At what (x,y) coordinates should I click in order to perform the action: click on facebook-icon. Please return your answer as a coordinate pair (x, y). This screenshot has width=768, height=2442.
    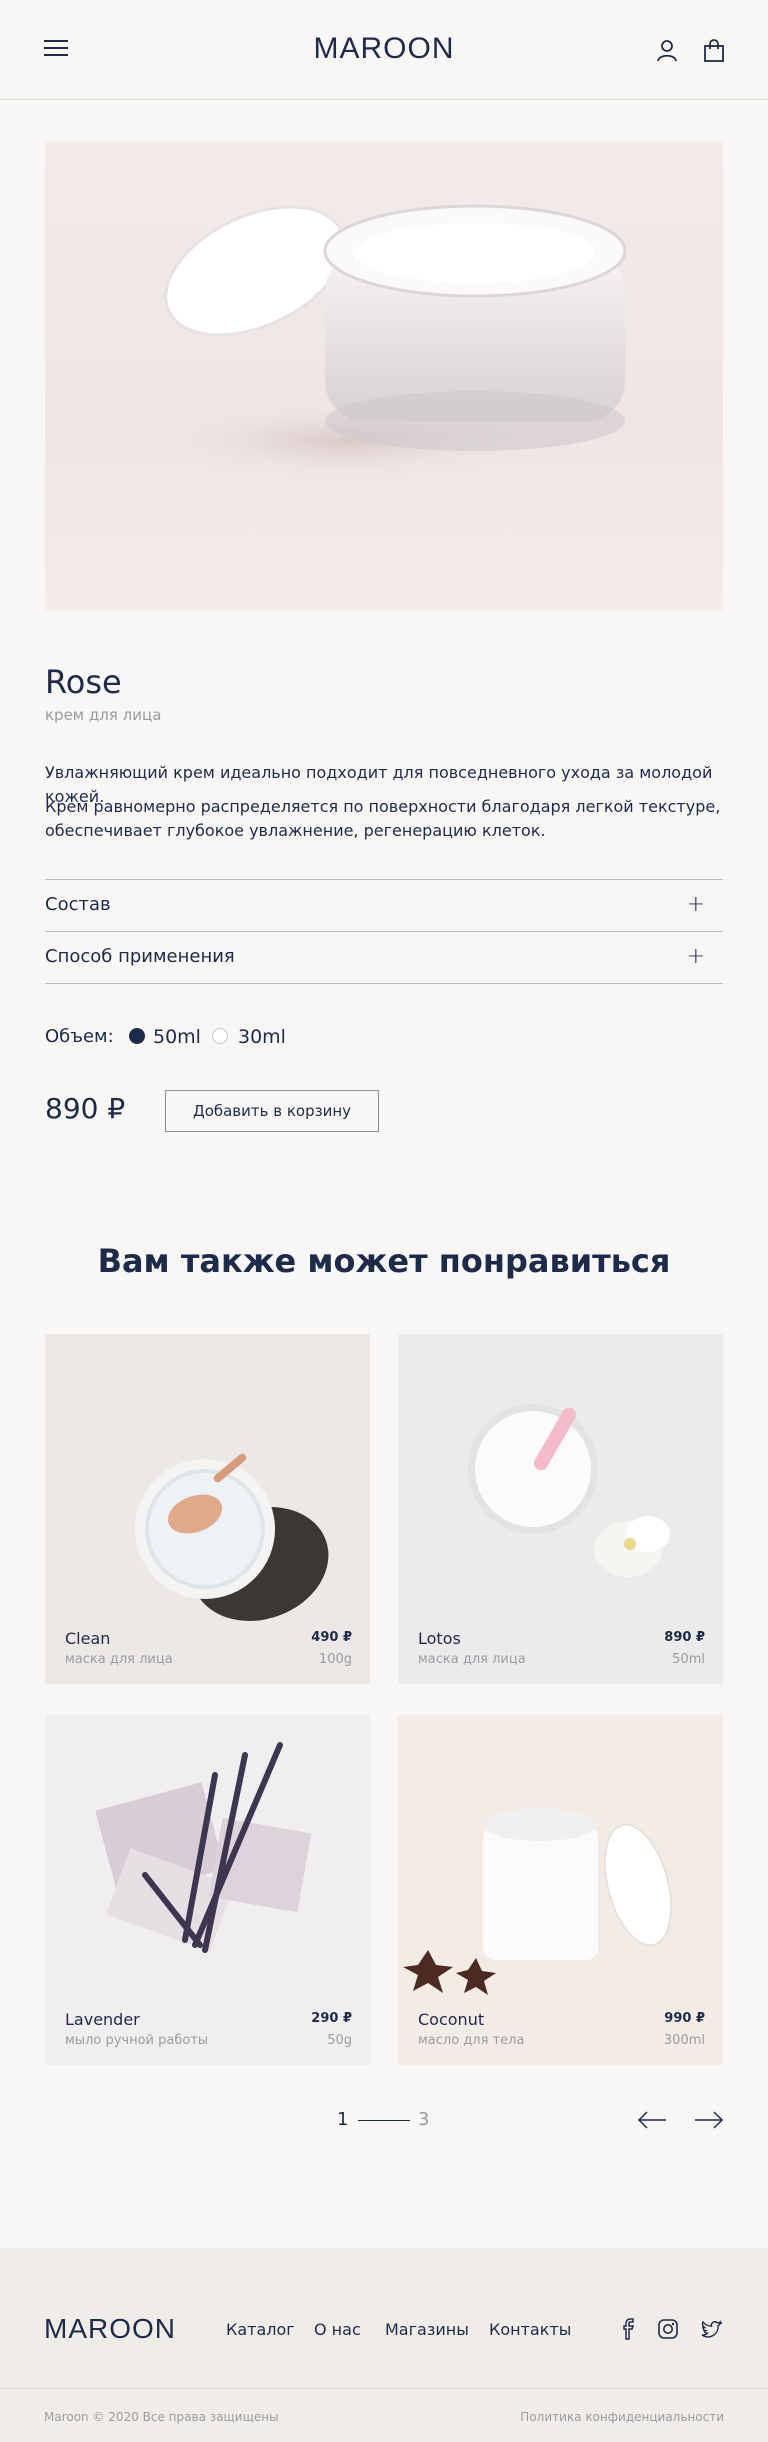
    Looking at the image, I should click on (628, 2329).